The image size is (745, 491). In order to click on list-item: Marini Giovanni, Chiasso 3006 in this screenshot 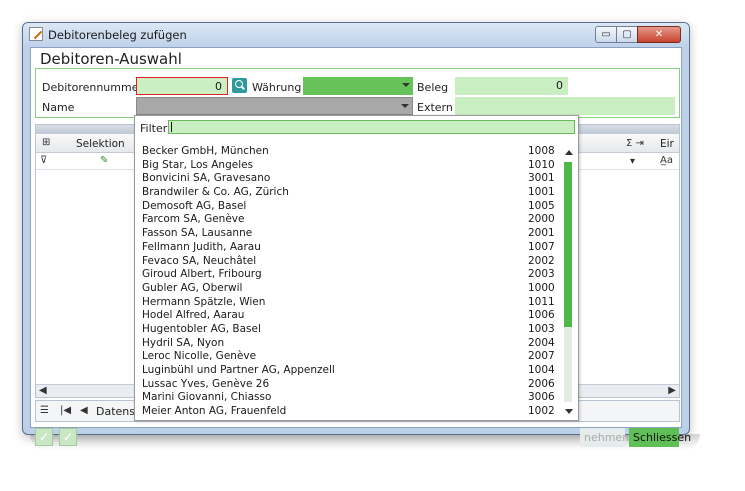, I will do `click(349, 398)`.